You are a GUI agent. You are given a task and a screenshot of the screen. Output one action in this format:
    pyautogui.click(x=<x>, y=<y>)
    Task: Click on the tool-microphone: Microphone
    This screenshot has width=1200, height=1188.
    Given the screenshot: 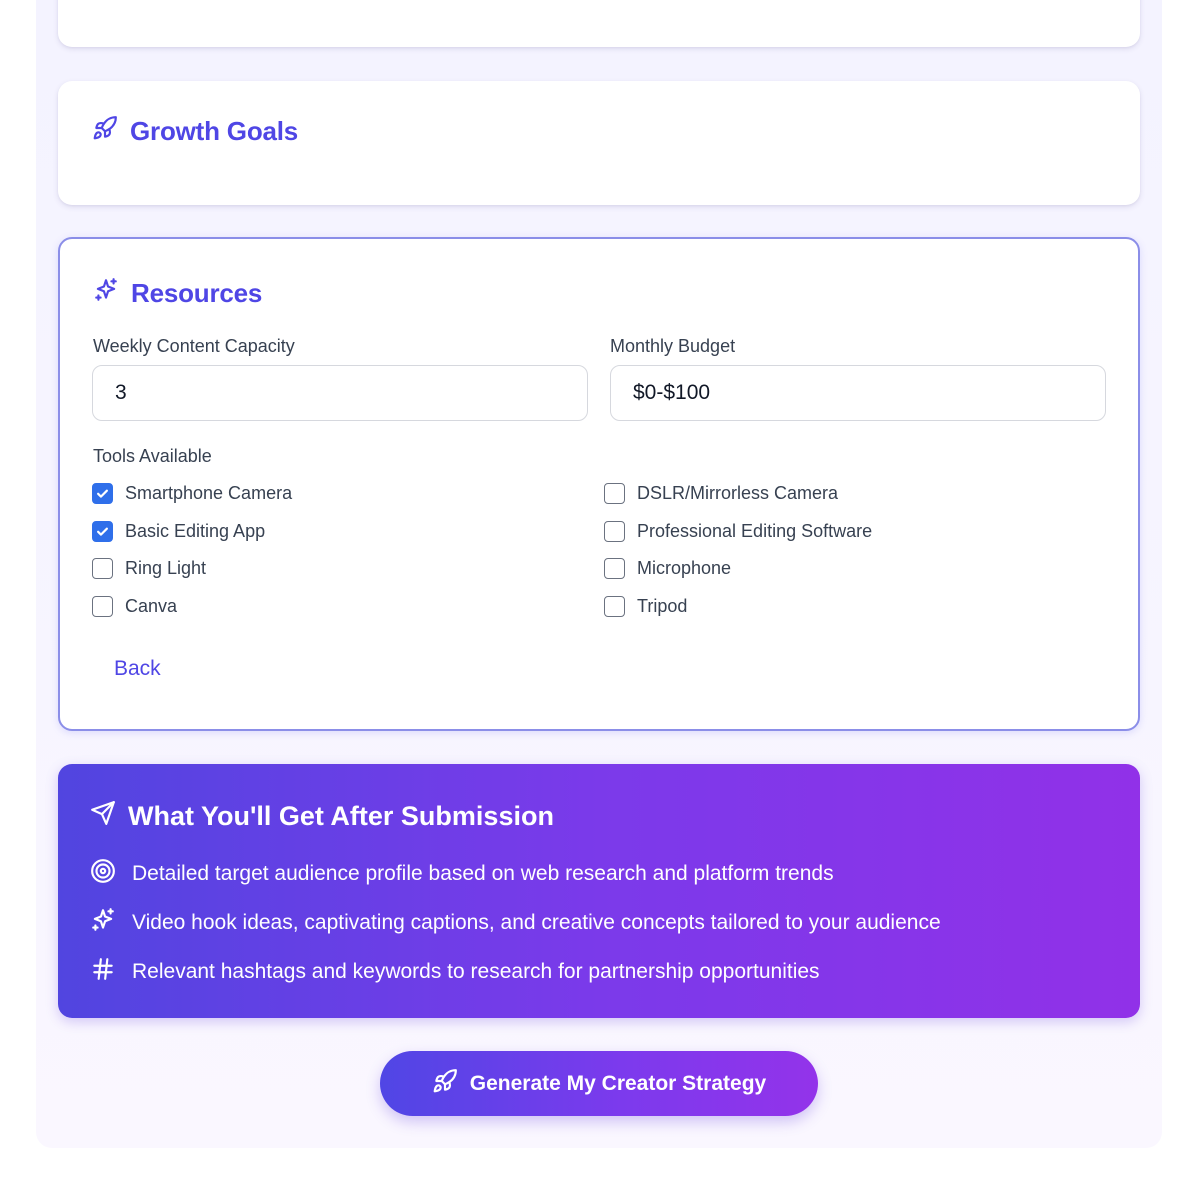 What is the action you would take?
    pyautogui.click(x=667, y=568)
    